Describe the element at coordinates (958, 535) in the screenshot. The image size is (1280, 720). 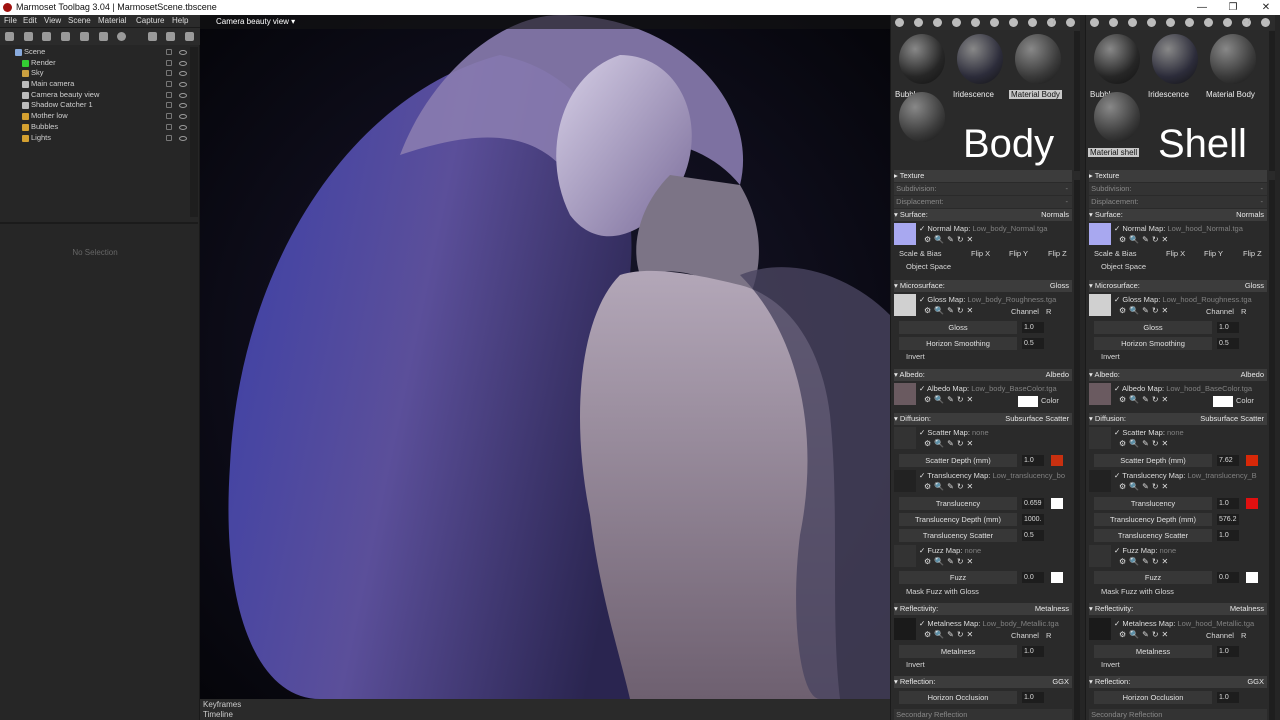
I see `translucency-scatter-slider: Translucency Scatter` at that location.